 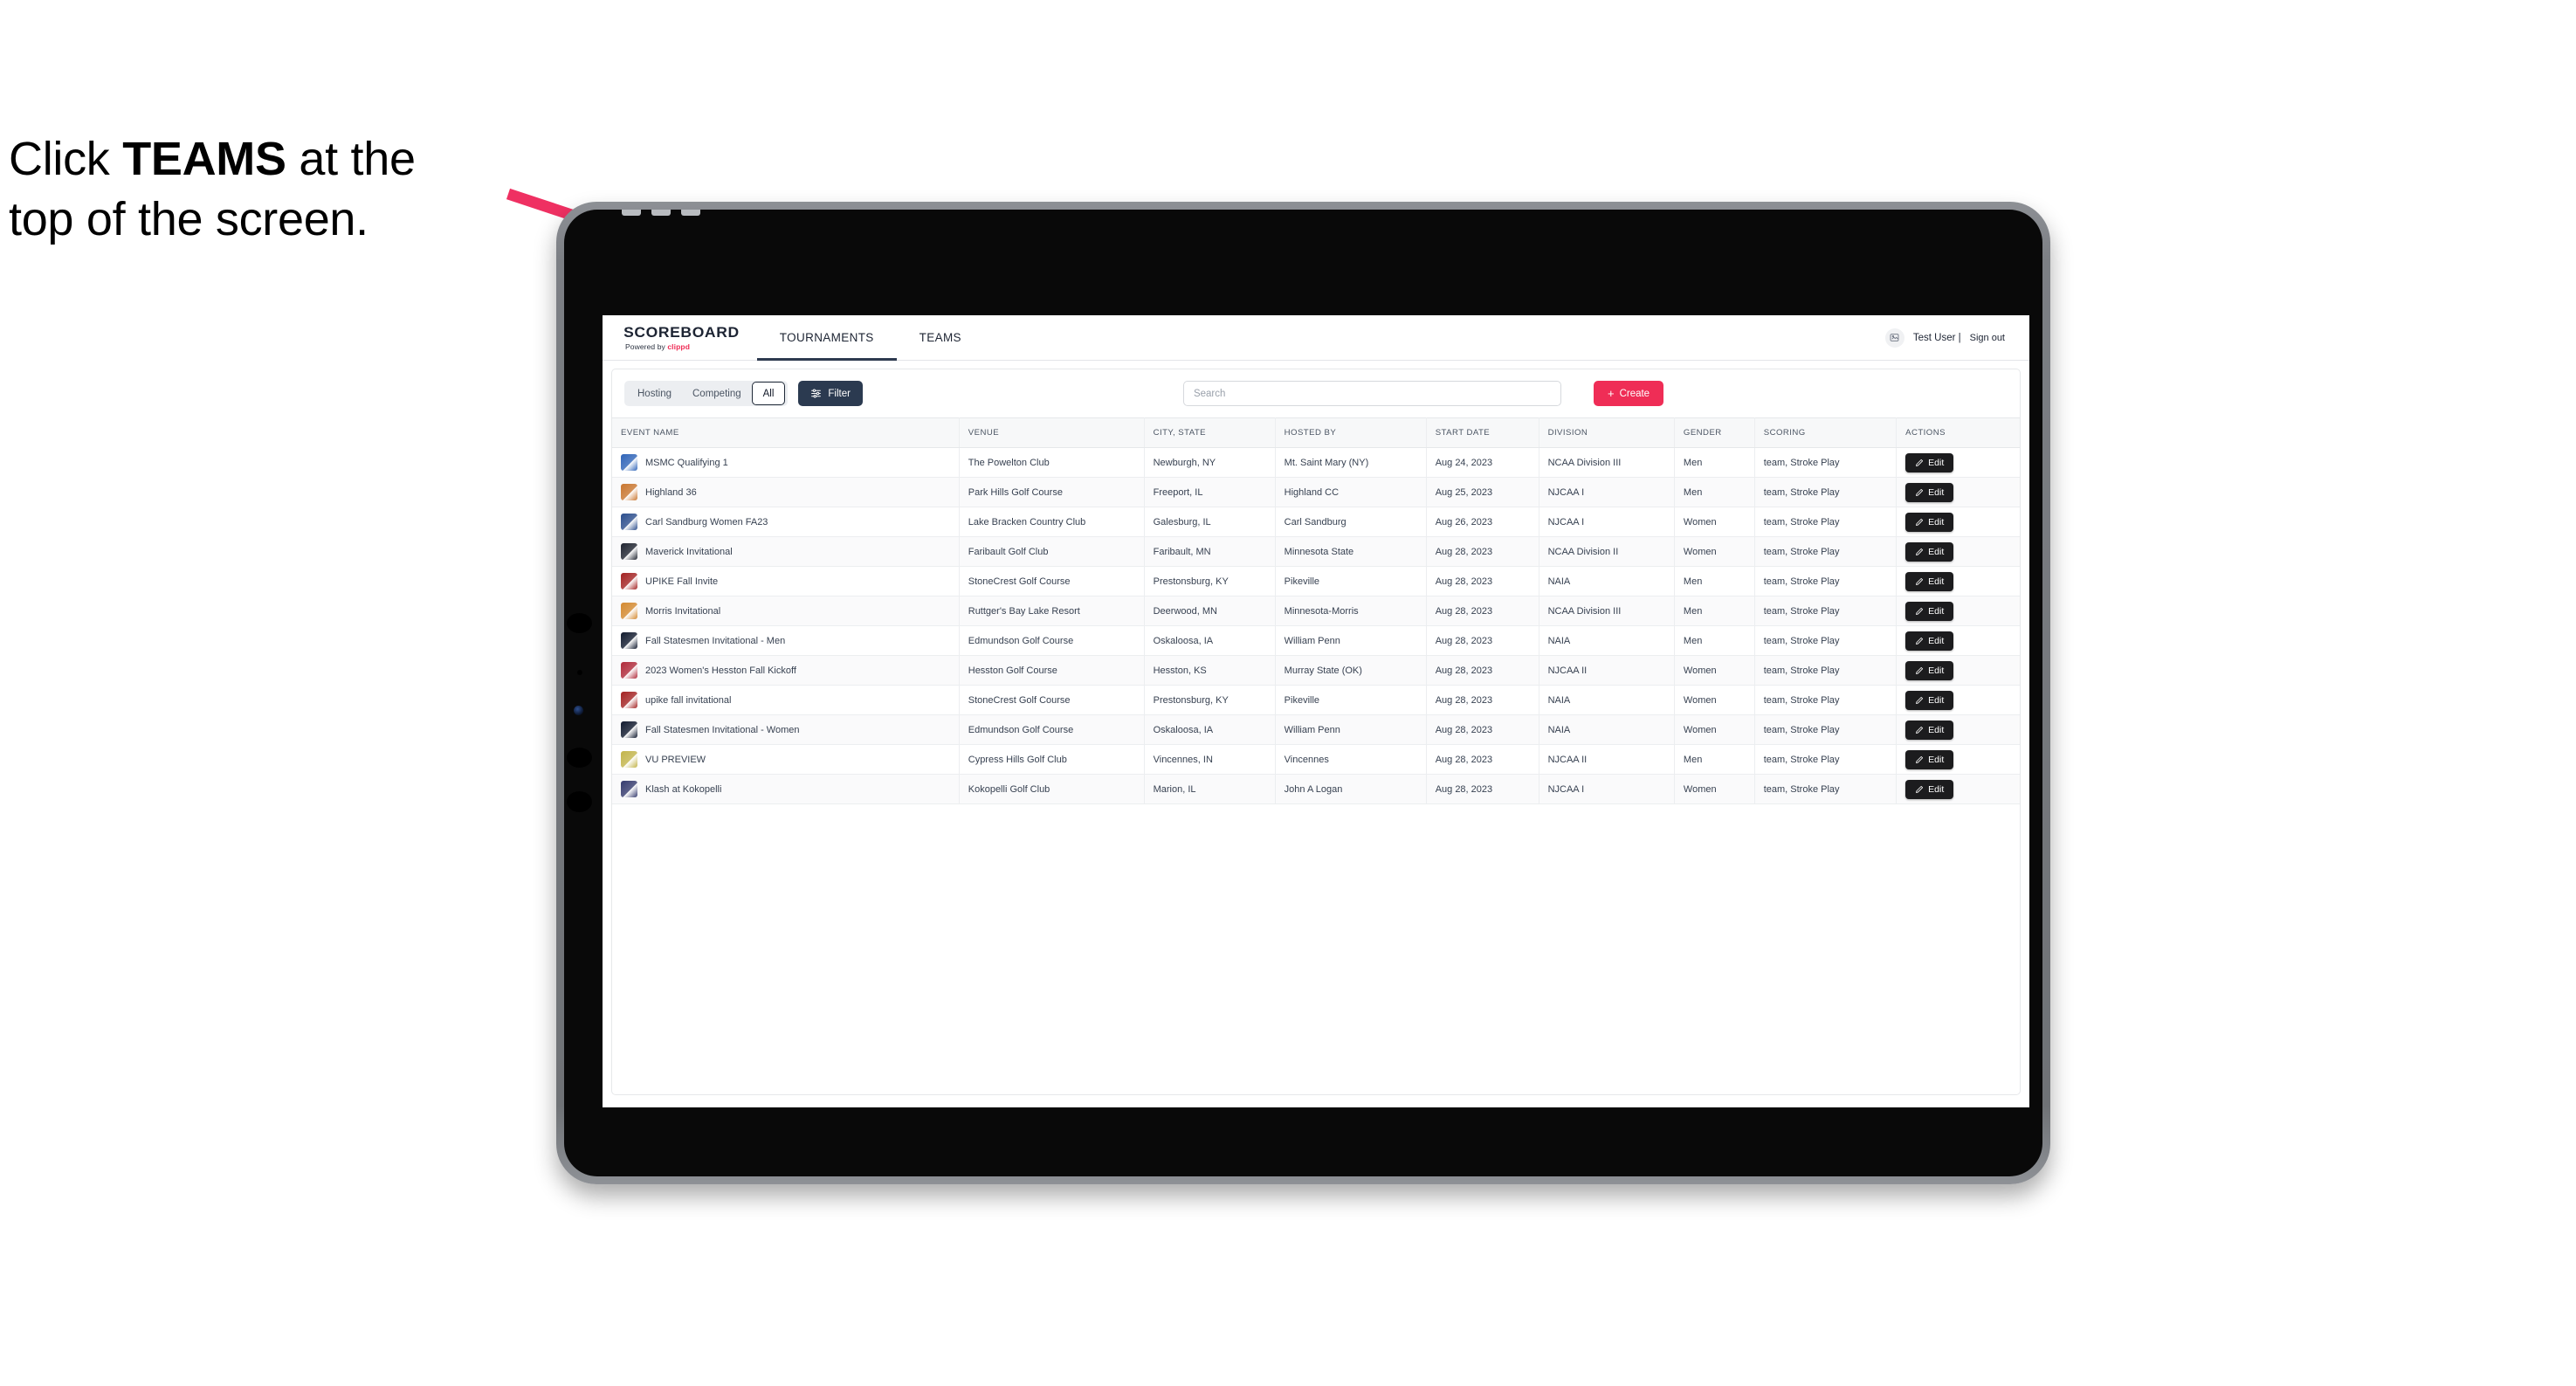 I want to click on col-header-city-state: CITY, STATE, so click(x=1210, y=432).